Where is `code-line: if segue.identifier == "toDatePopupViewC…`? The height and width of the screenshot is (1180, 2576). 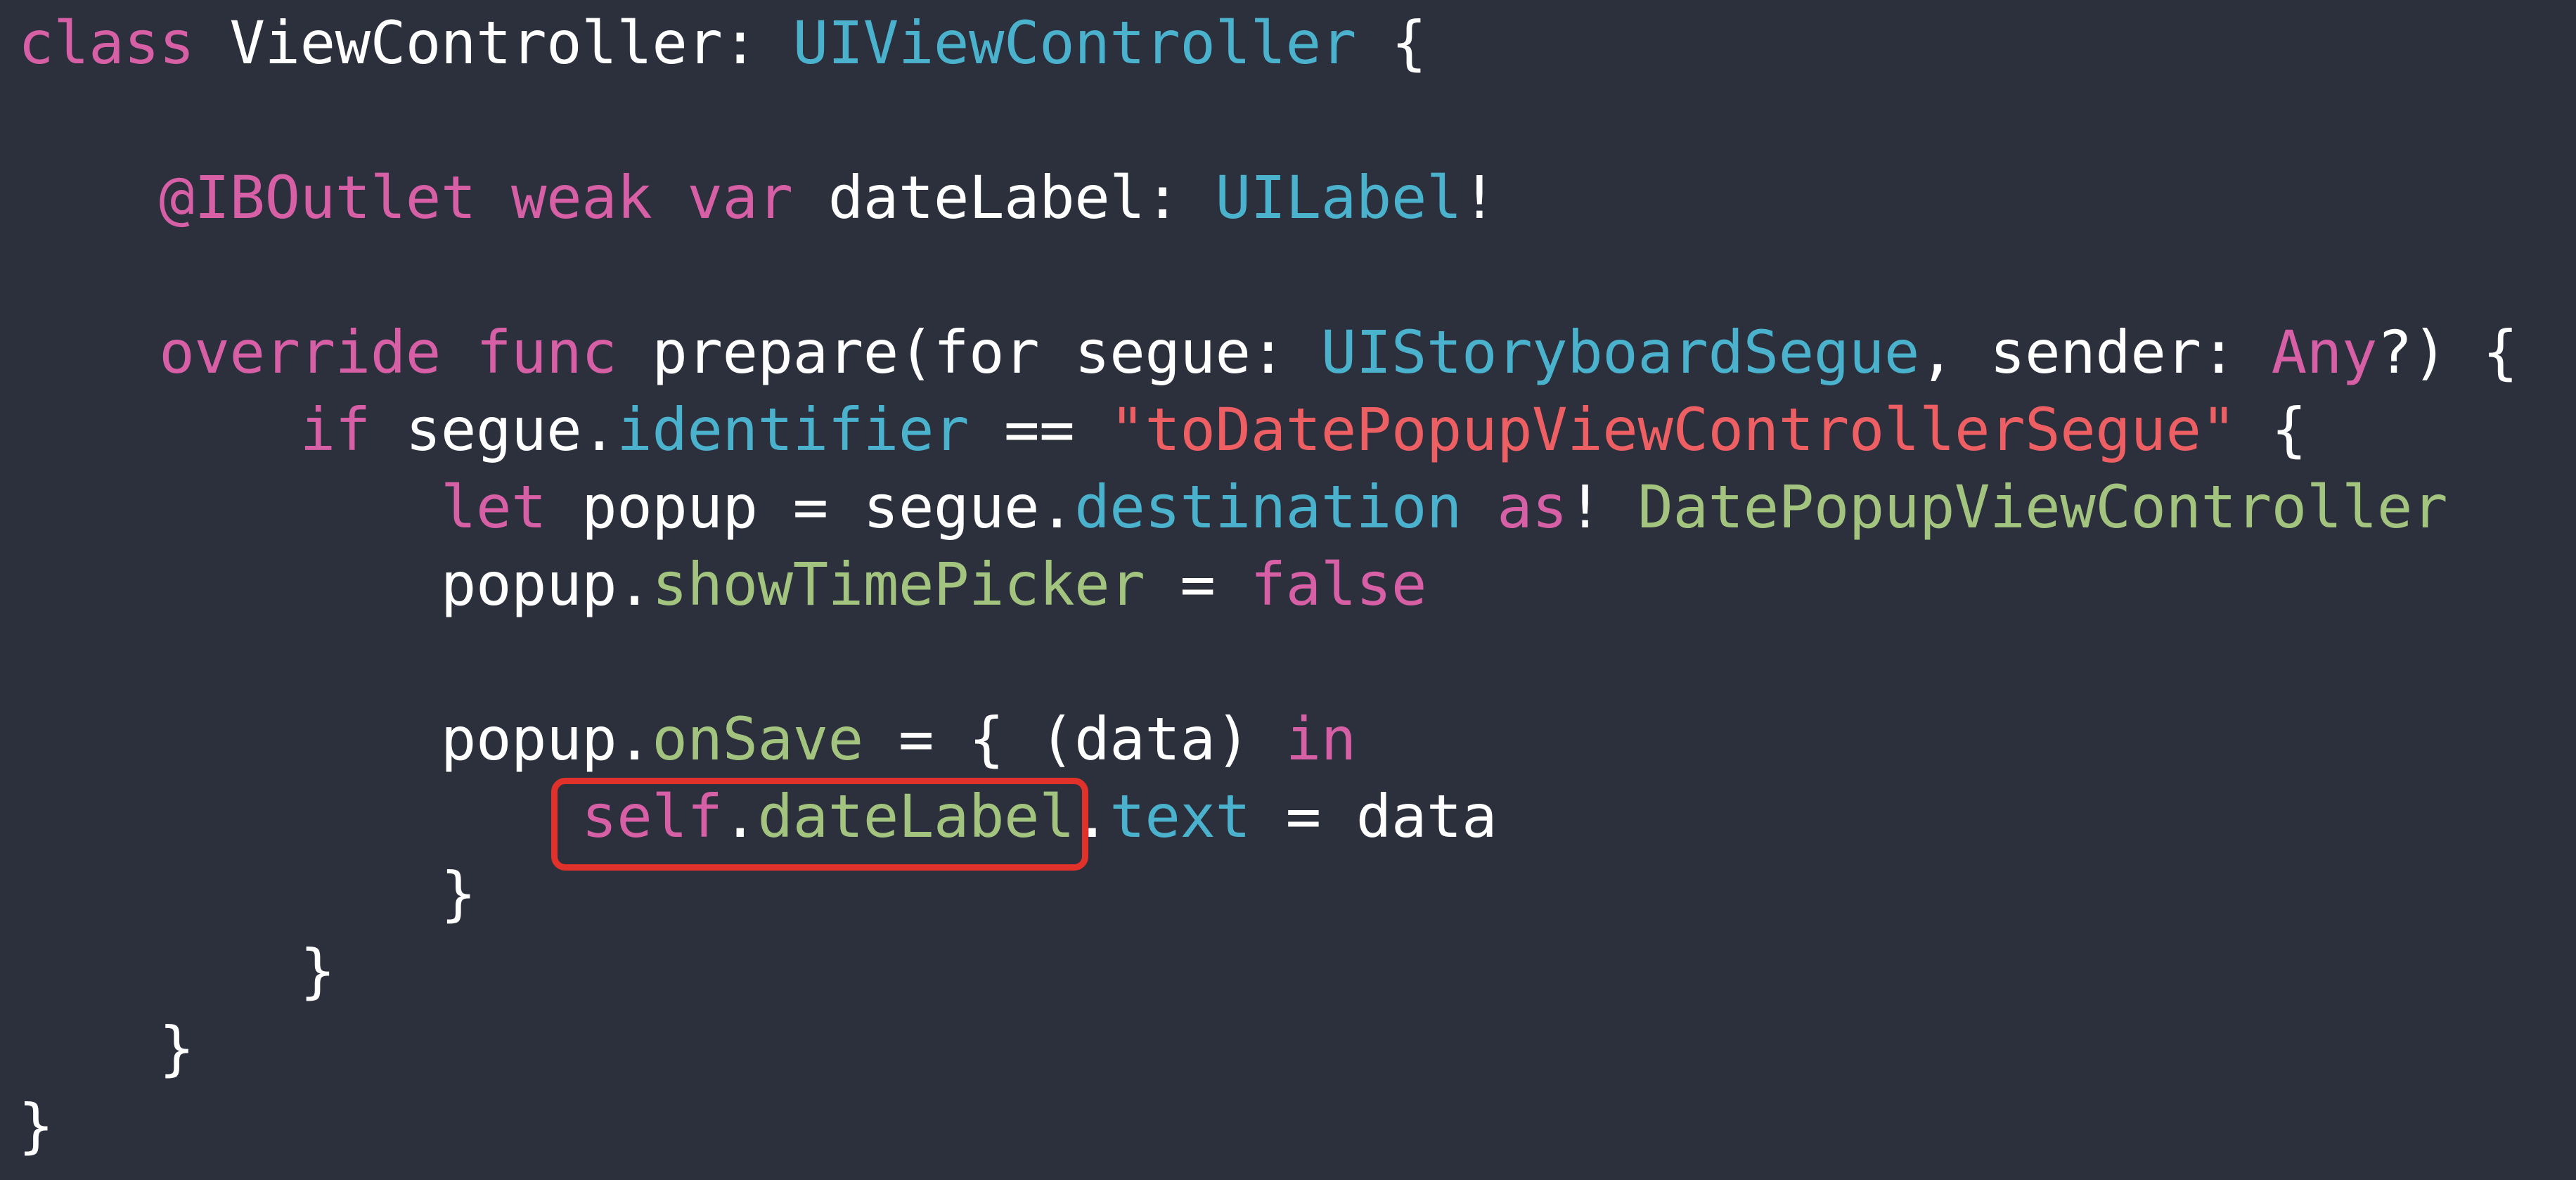 code-line: if segue.identifier == "toDatePopupViewC… is located at coordinates (1162, 429).